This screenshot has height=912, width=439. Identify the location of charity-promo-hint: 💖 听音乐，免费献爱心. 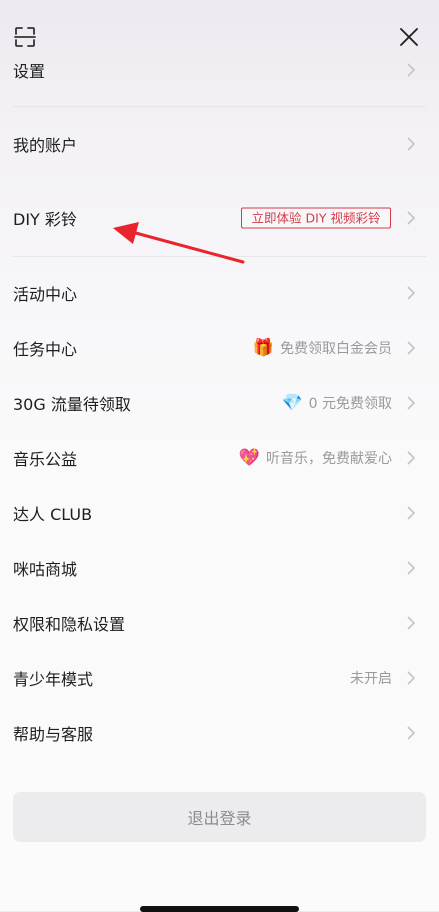
(315, 458).